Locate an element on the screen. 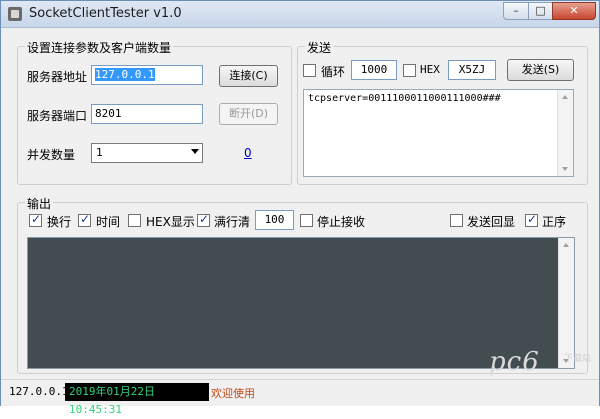 This screenshot has width=600, height=419. line-clear-count-input: 100 is located at coordinates (274, 220).